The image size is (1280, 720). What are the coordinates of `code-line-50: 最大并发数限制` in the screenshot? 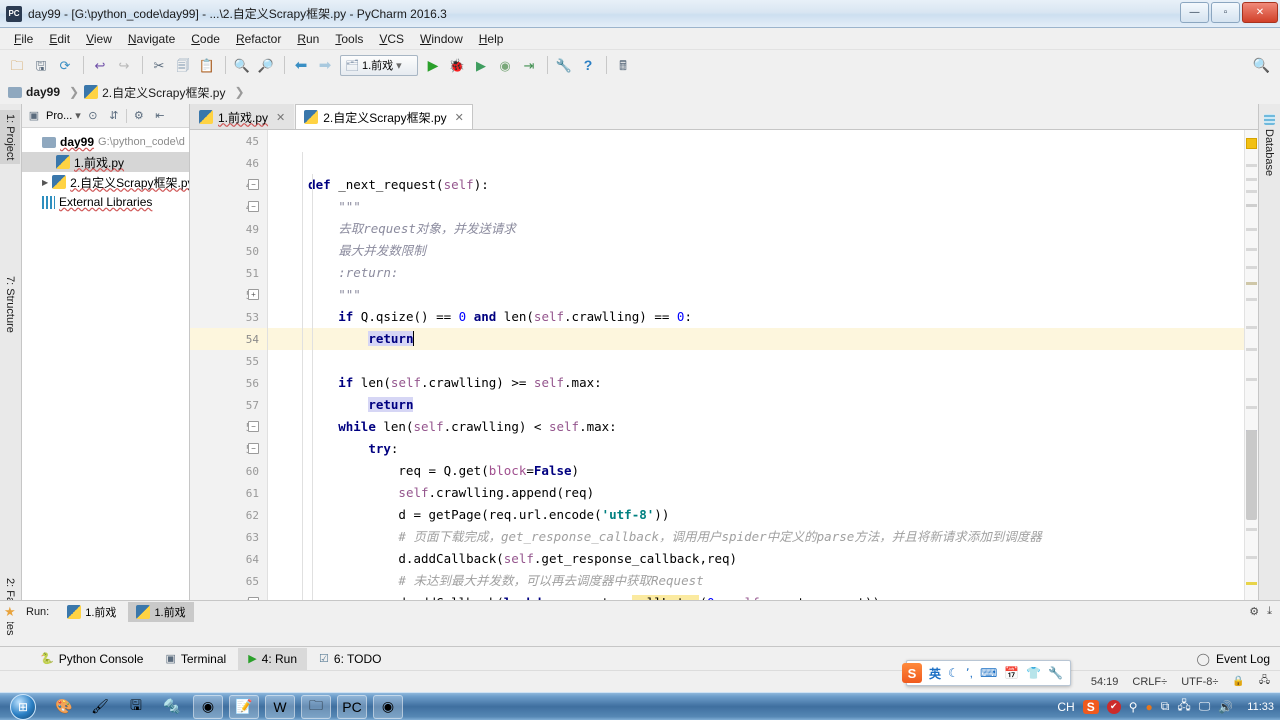 It's located at (756, 251).